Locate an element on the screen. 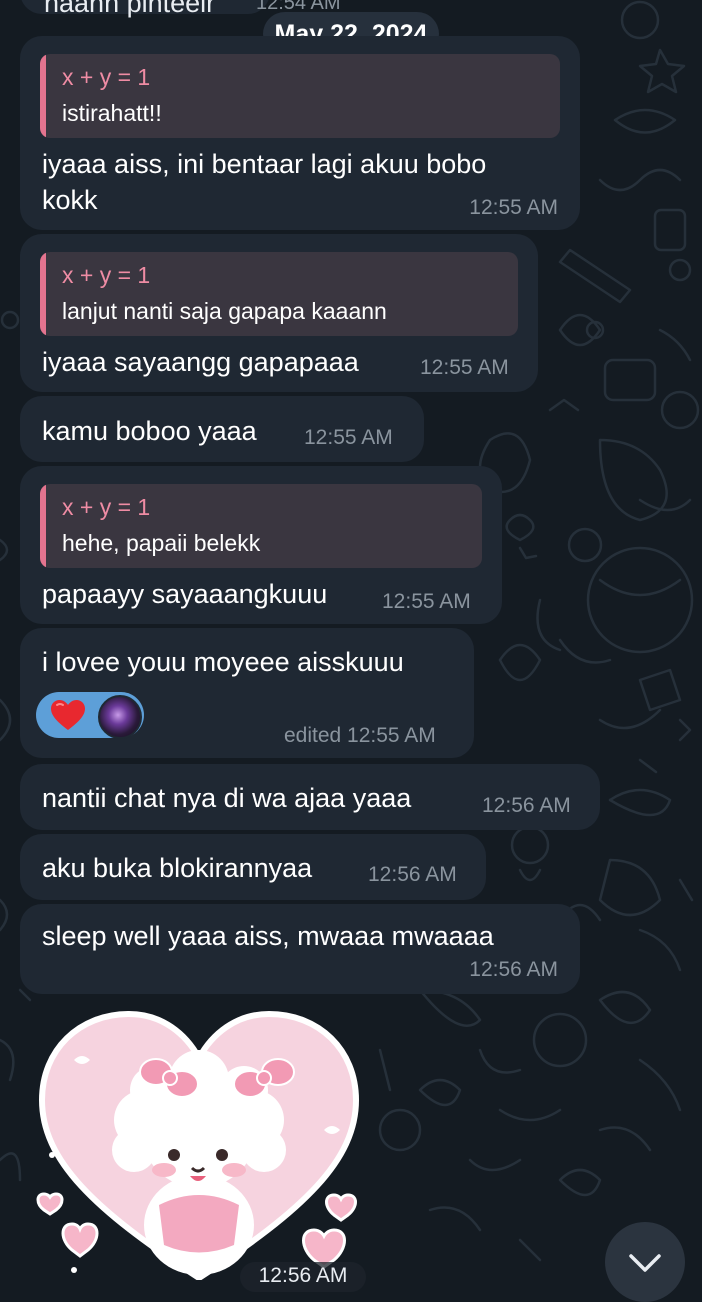  reactor-avatar is located at coordinates (120, 717).